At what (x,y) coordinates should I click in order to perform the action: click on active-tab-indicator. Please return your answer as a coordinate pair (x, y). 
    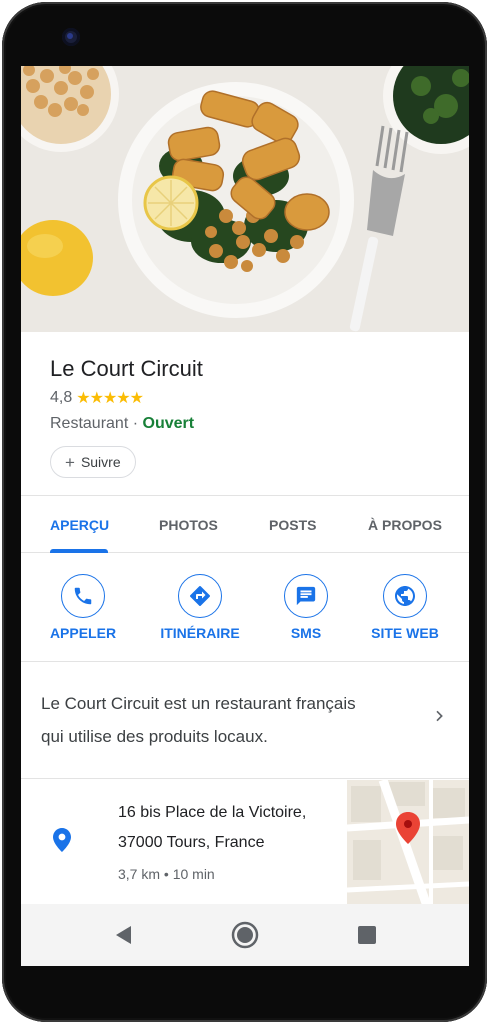
    Looking at the image, I should click on (79, 551).